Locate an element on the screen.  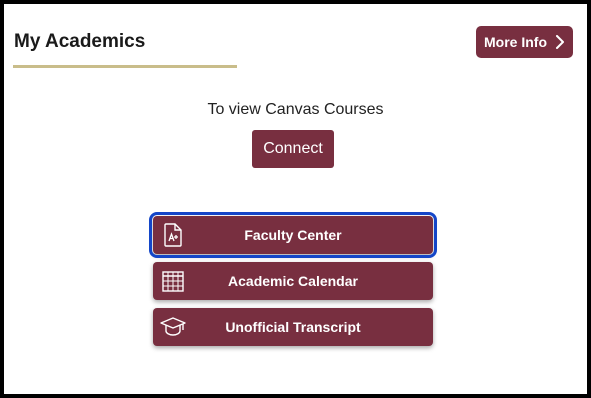
academic-calendar-button: Academic Calendar is located at coordinates (293, 281).